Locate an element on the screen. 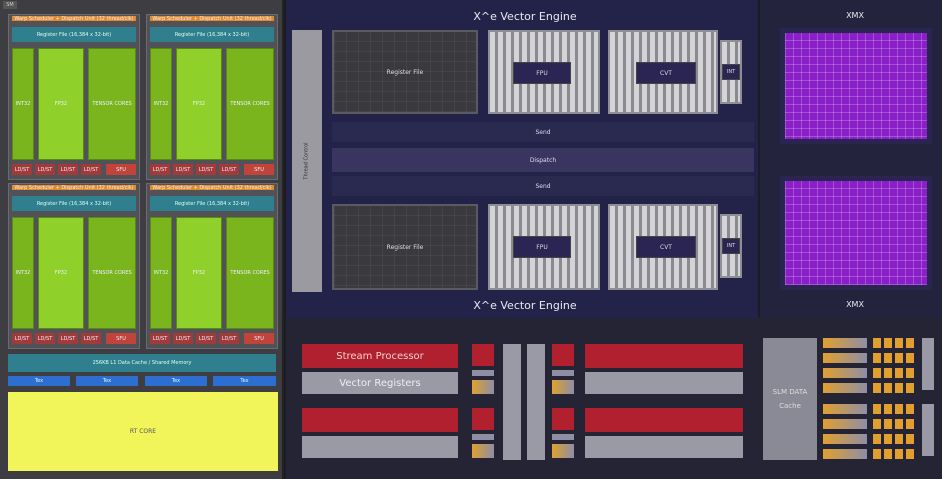  sm-label: SM is located at coordinates (10, 5).